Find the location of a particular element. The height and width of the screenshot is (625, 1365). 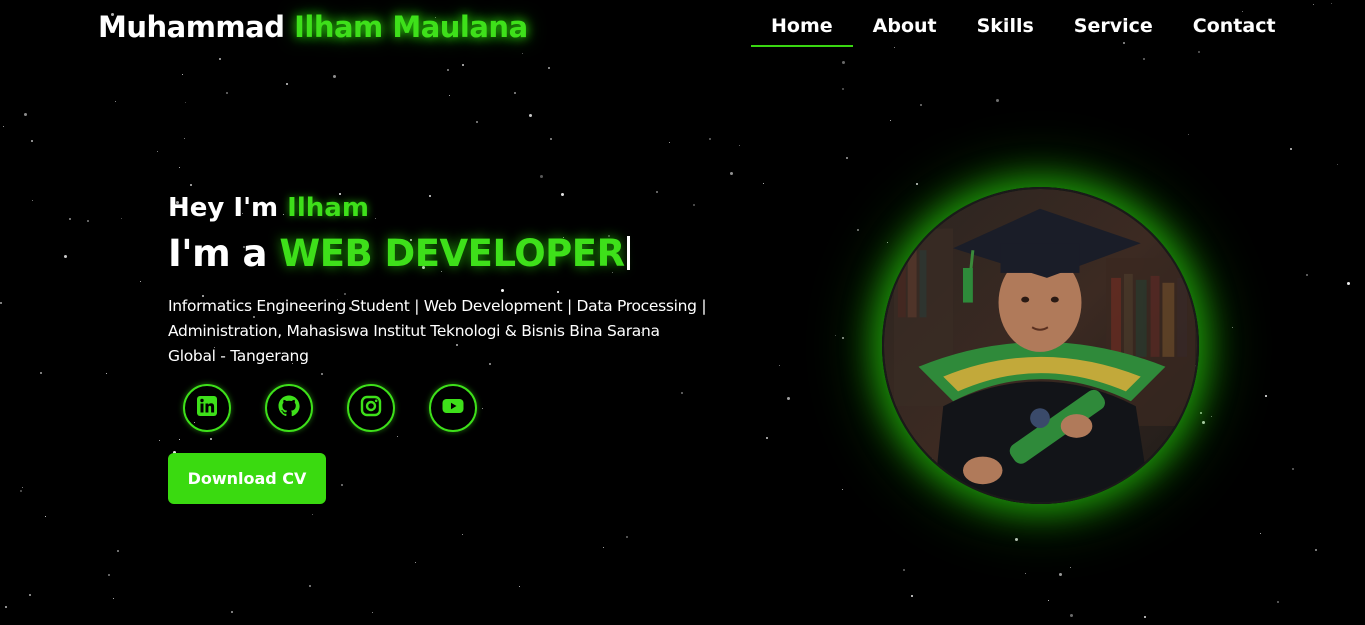

role-accent: WEB DEVELOPER is located at coordinates (452, 253).